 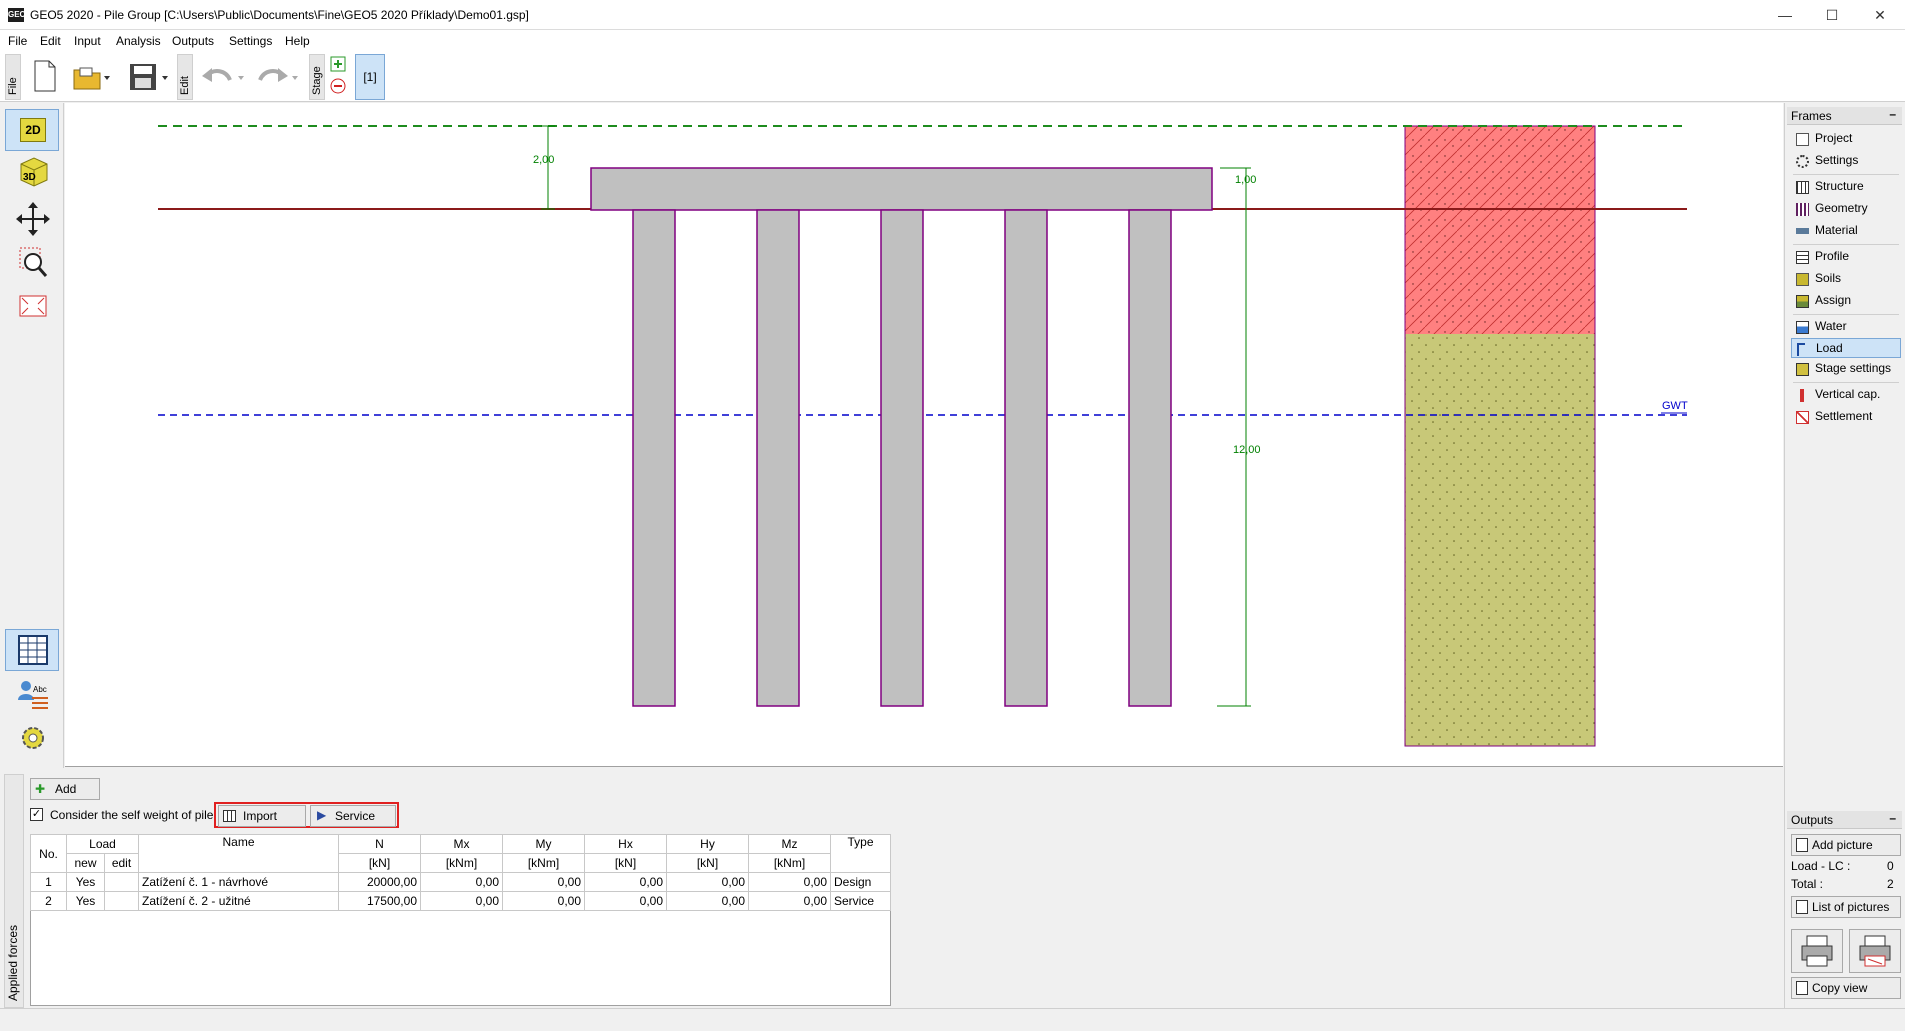 What do you see at coordinates (789, 901) in the screenshot?
I see `cell-mz: 0,00` at bounding box center [789, 901].